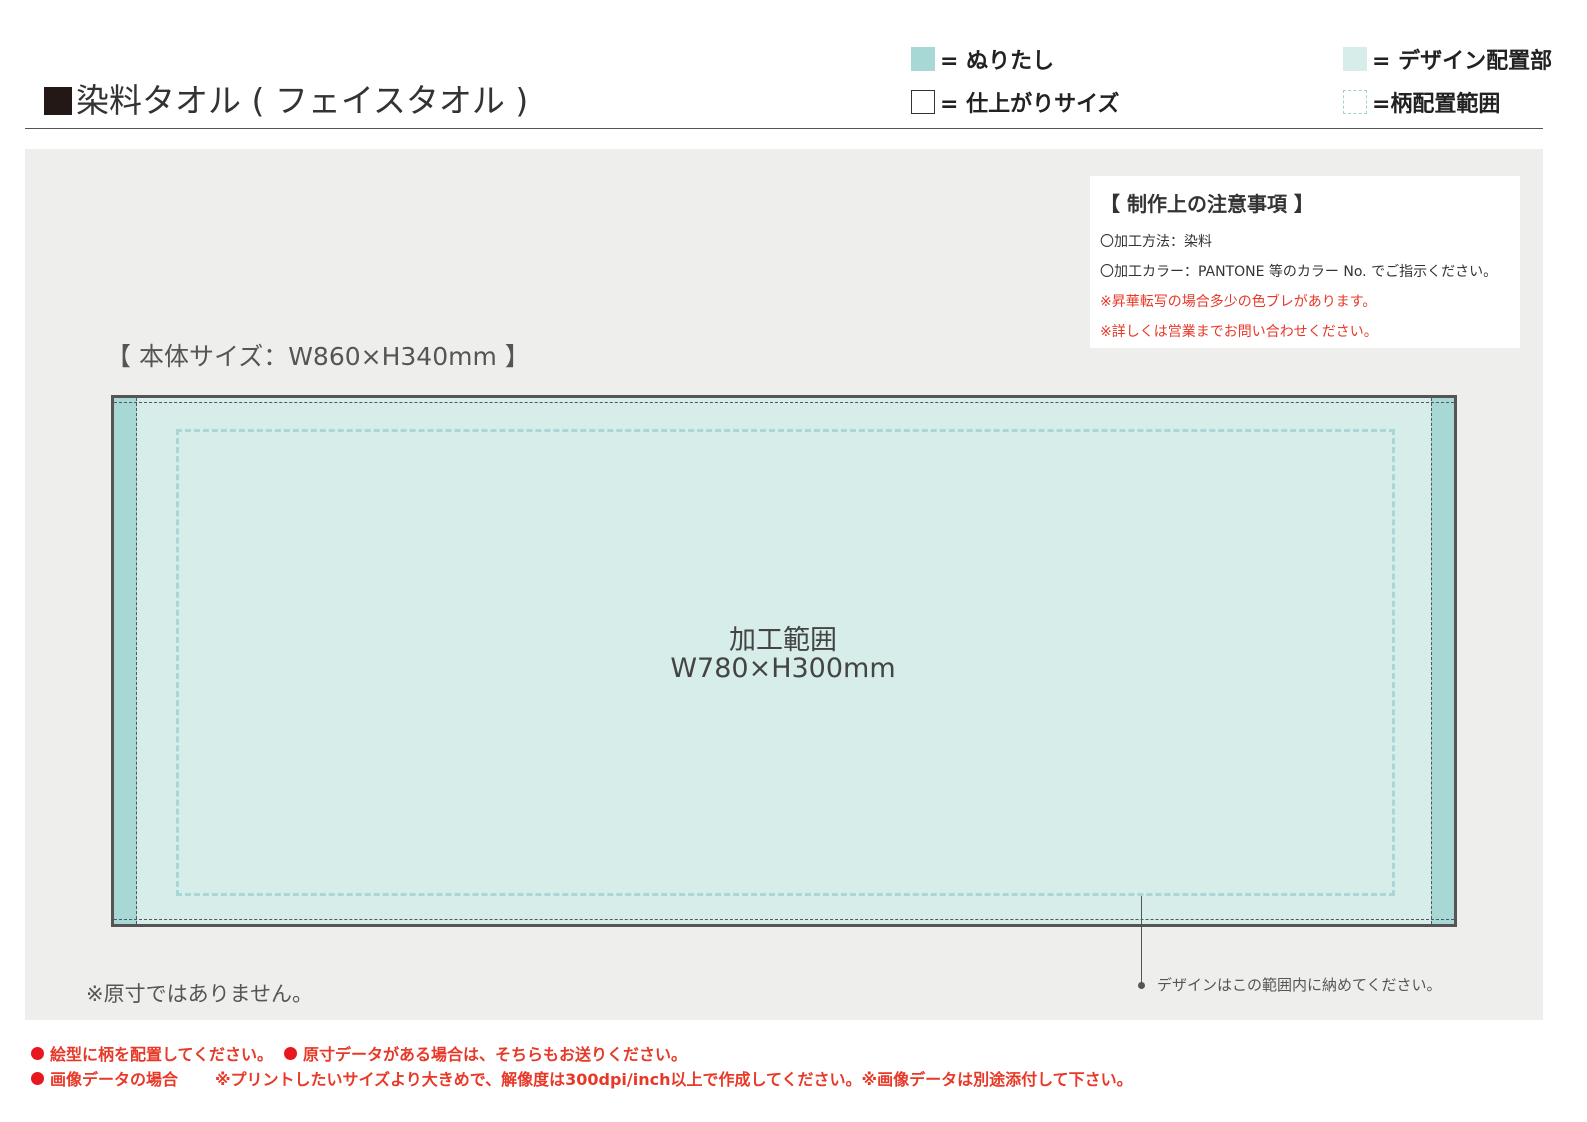 The width and height of the screenshot is (1587, 1122). I want to click on leader-note: デザインはこの範囲内に納めてください。, so click(1299, 985).